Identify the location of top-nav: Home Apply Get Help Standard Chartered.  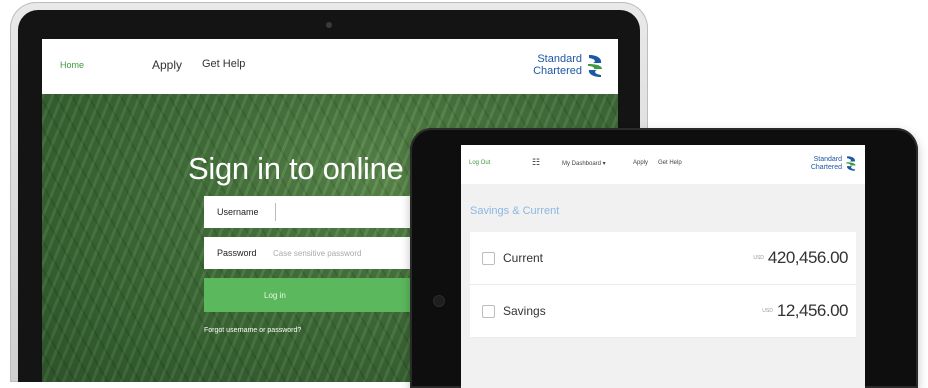
(330, 66).